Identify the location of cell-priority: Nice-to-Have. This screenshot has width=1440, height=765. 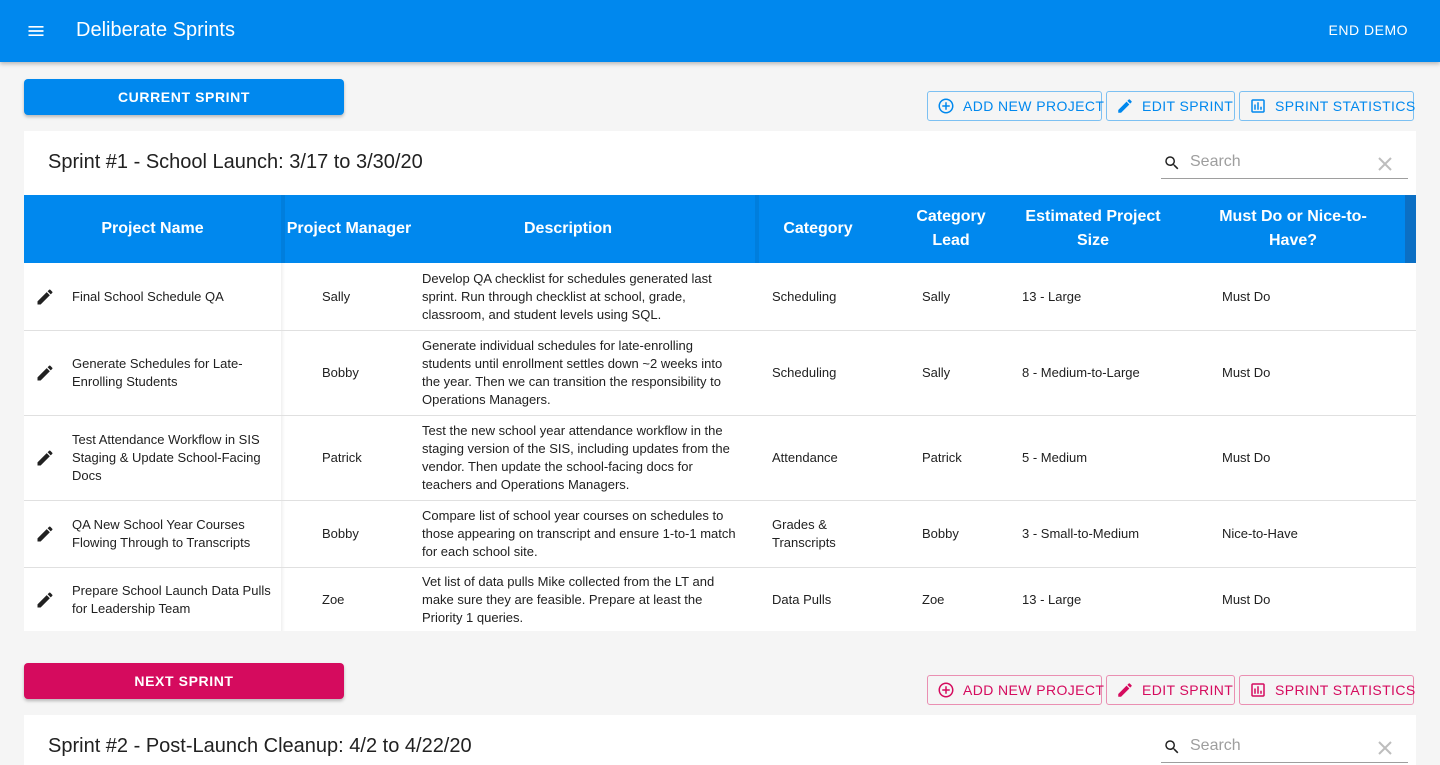
(1260, 533).